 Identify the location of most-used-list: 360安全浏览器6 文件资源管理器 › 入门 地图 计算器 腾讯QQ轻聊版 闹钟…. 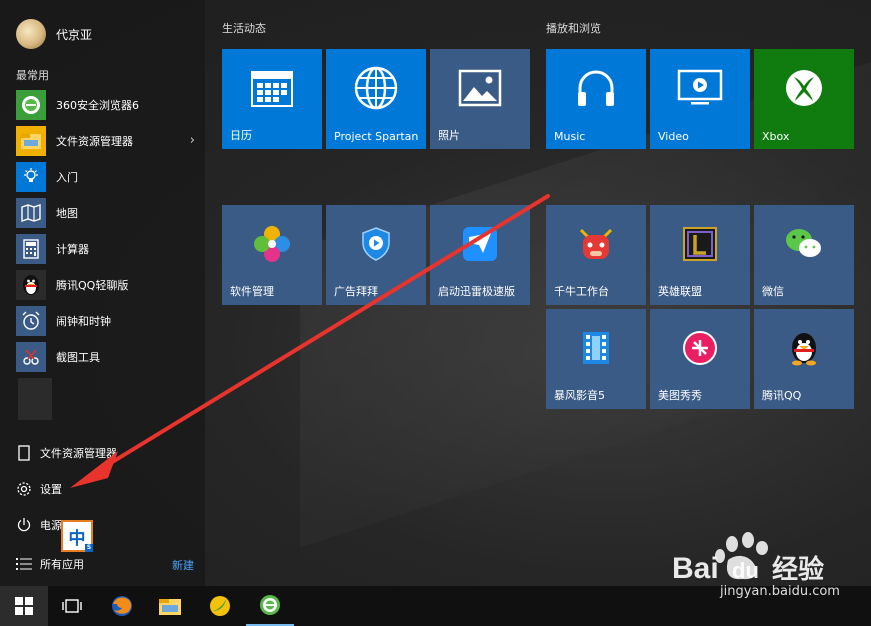
(102, 231).